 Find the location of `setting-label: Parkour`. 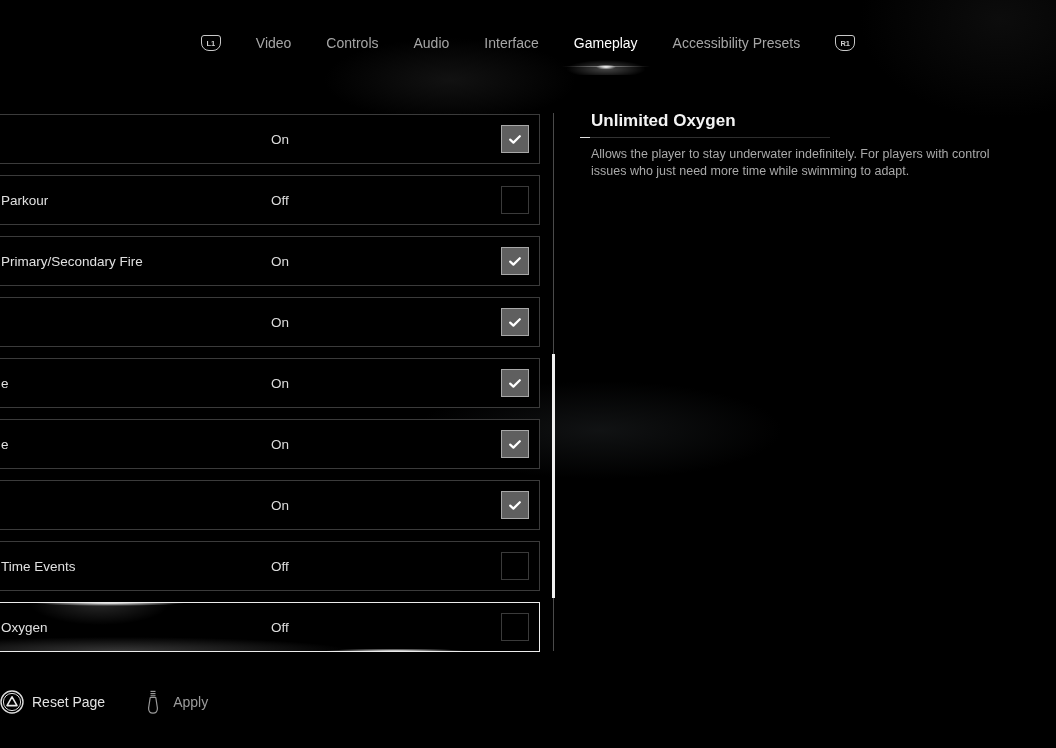

setting-label: Parkour is located at coordinates (25, 200).